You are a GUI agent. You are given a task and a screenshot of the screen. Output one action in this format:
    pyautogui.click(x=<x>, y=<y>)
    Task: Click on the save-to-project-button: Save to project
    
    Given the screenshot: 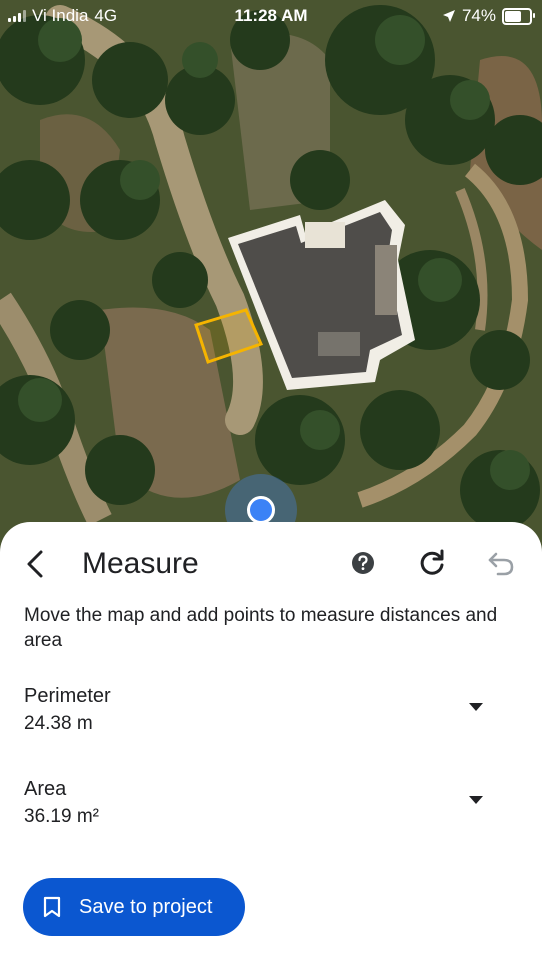 What is the action you would take?
    pyautogui.click(x=134, y=907)
    